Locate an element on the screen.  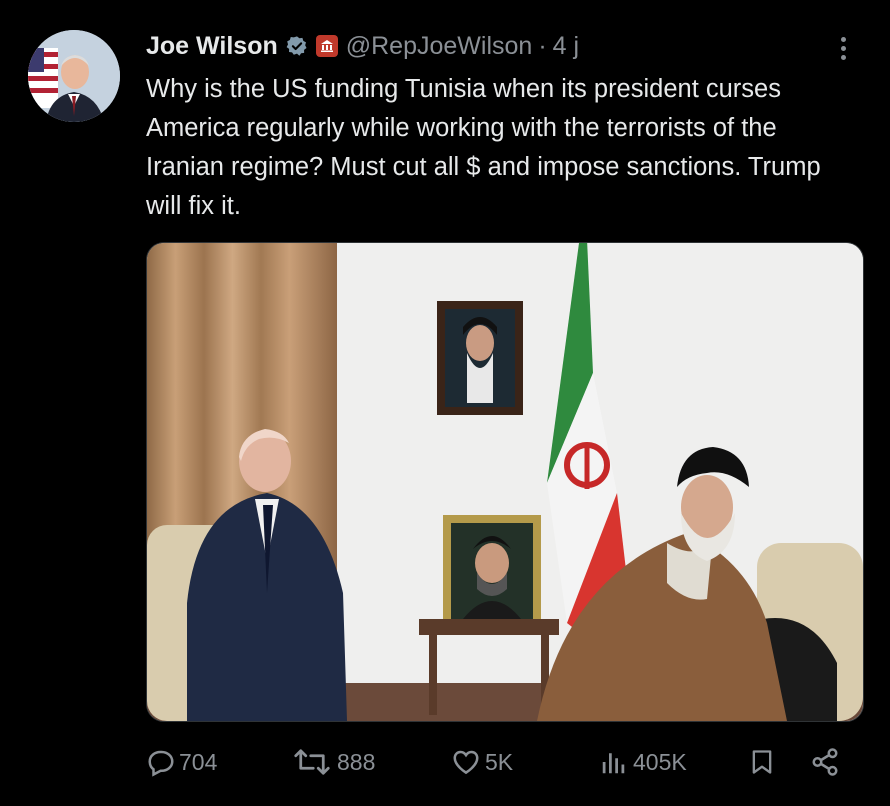
repost-icon is located at coordinates (312, 762).